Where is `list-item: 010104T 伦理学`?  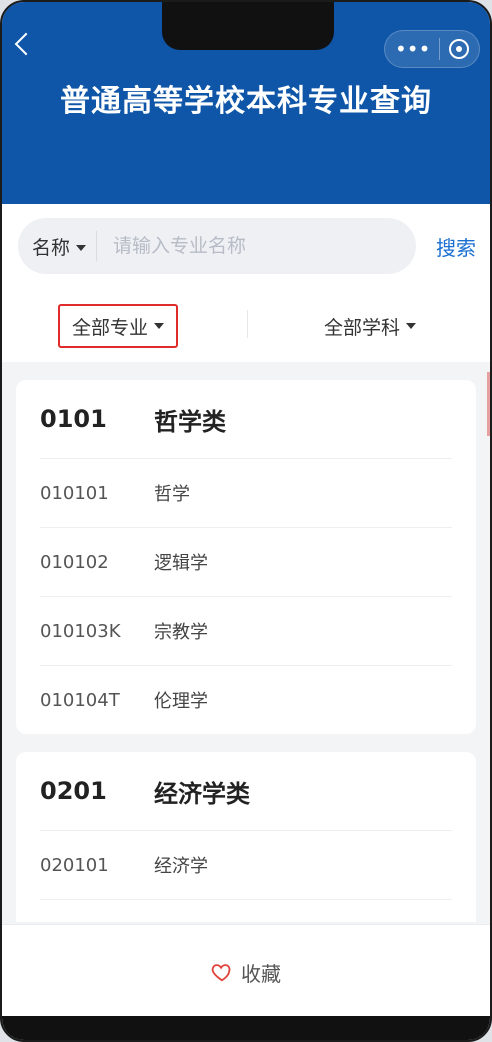 list-item: 010104T 伦理学 is located at coordinates (246, 700).